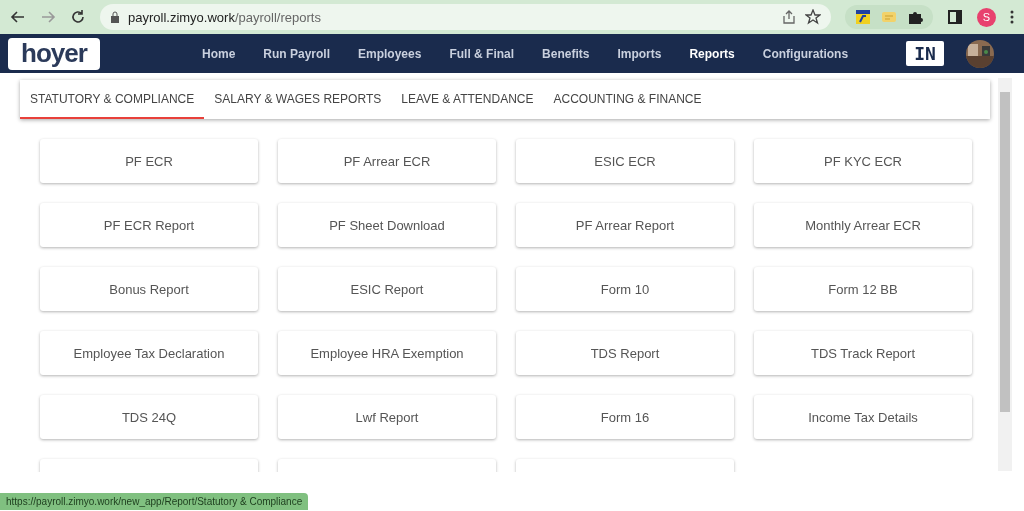 The width and height of the screenshot is (1024, 511). What do you see at coordinates (712, 53) in the screenshot?
I see `nav-link: Reports` at bounding box center [712, 53].